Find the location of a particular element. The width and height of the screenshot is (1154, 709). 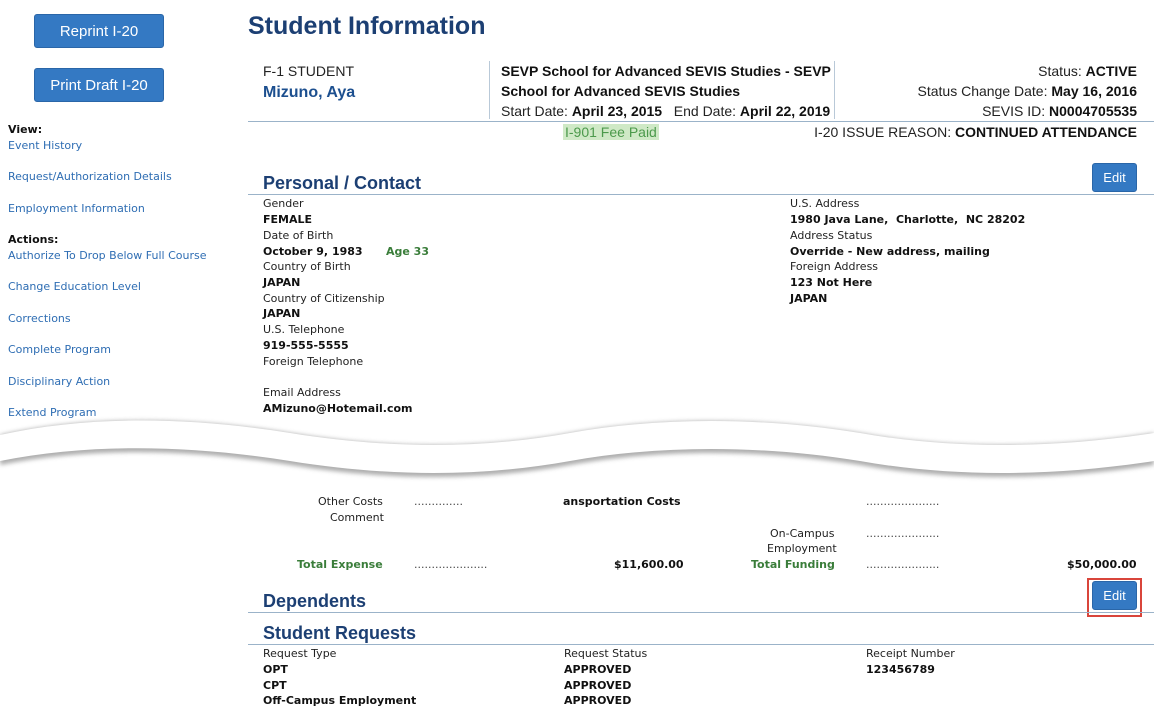

us-address-label: U.S. Address is located at coordinates (825, 203).